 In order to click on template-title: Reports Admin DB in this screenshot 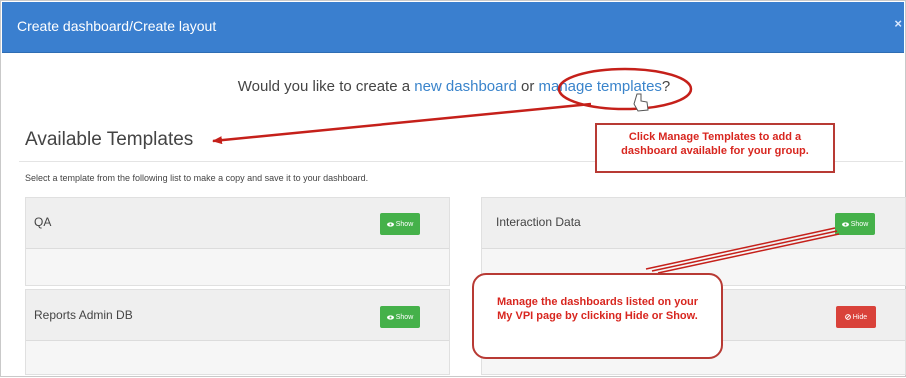, I will do `click(83, 315)`.